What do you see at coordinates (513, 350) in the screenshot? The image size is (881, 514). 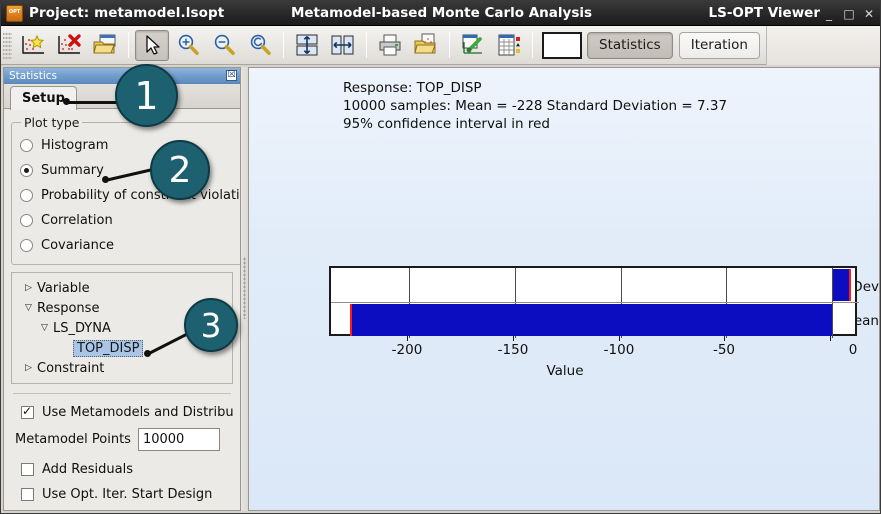 I see `xtick-label: -150` at bounding box center [513, 350].